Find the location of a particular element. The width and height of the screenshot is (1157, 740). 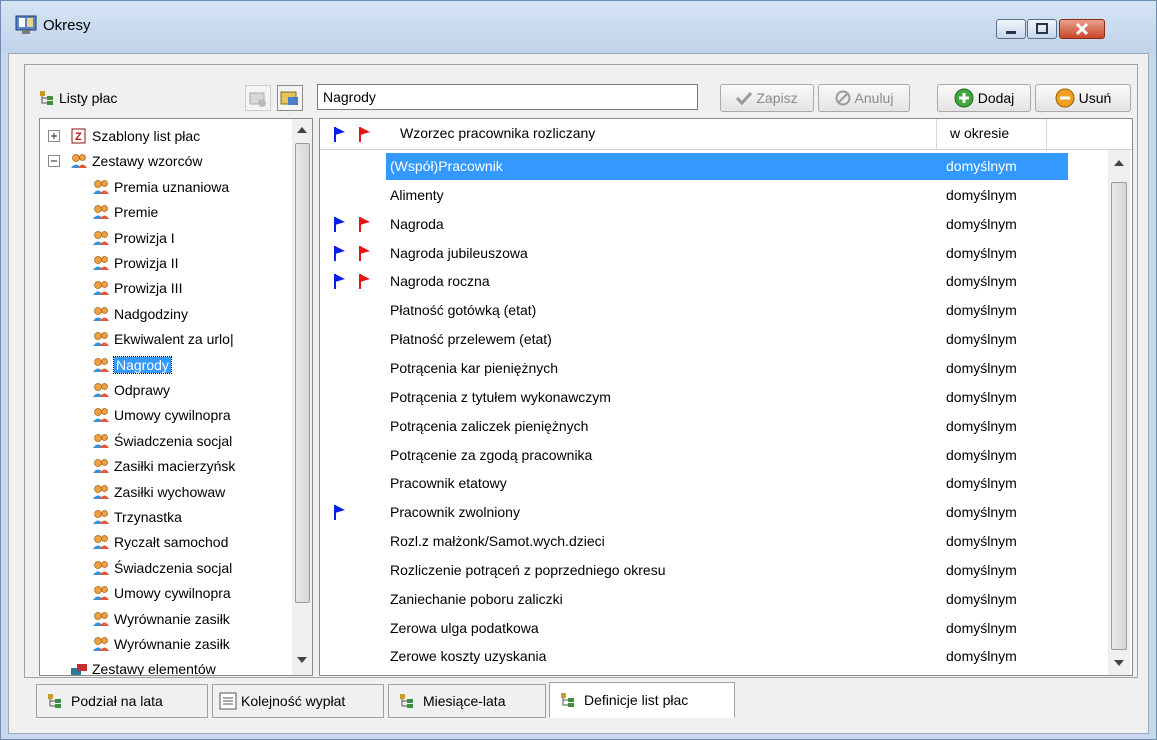

tree-scroll-thumb is located at coordinates (302, 373).